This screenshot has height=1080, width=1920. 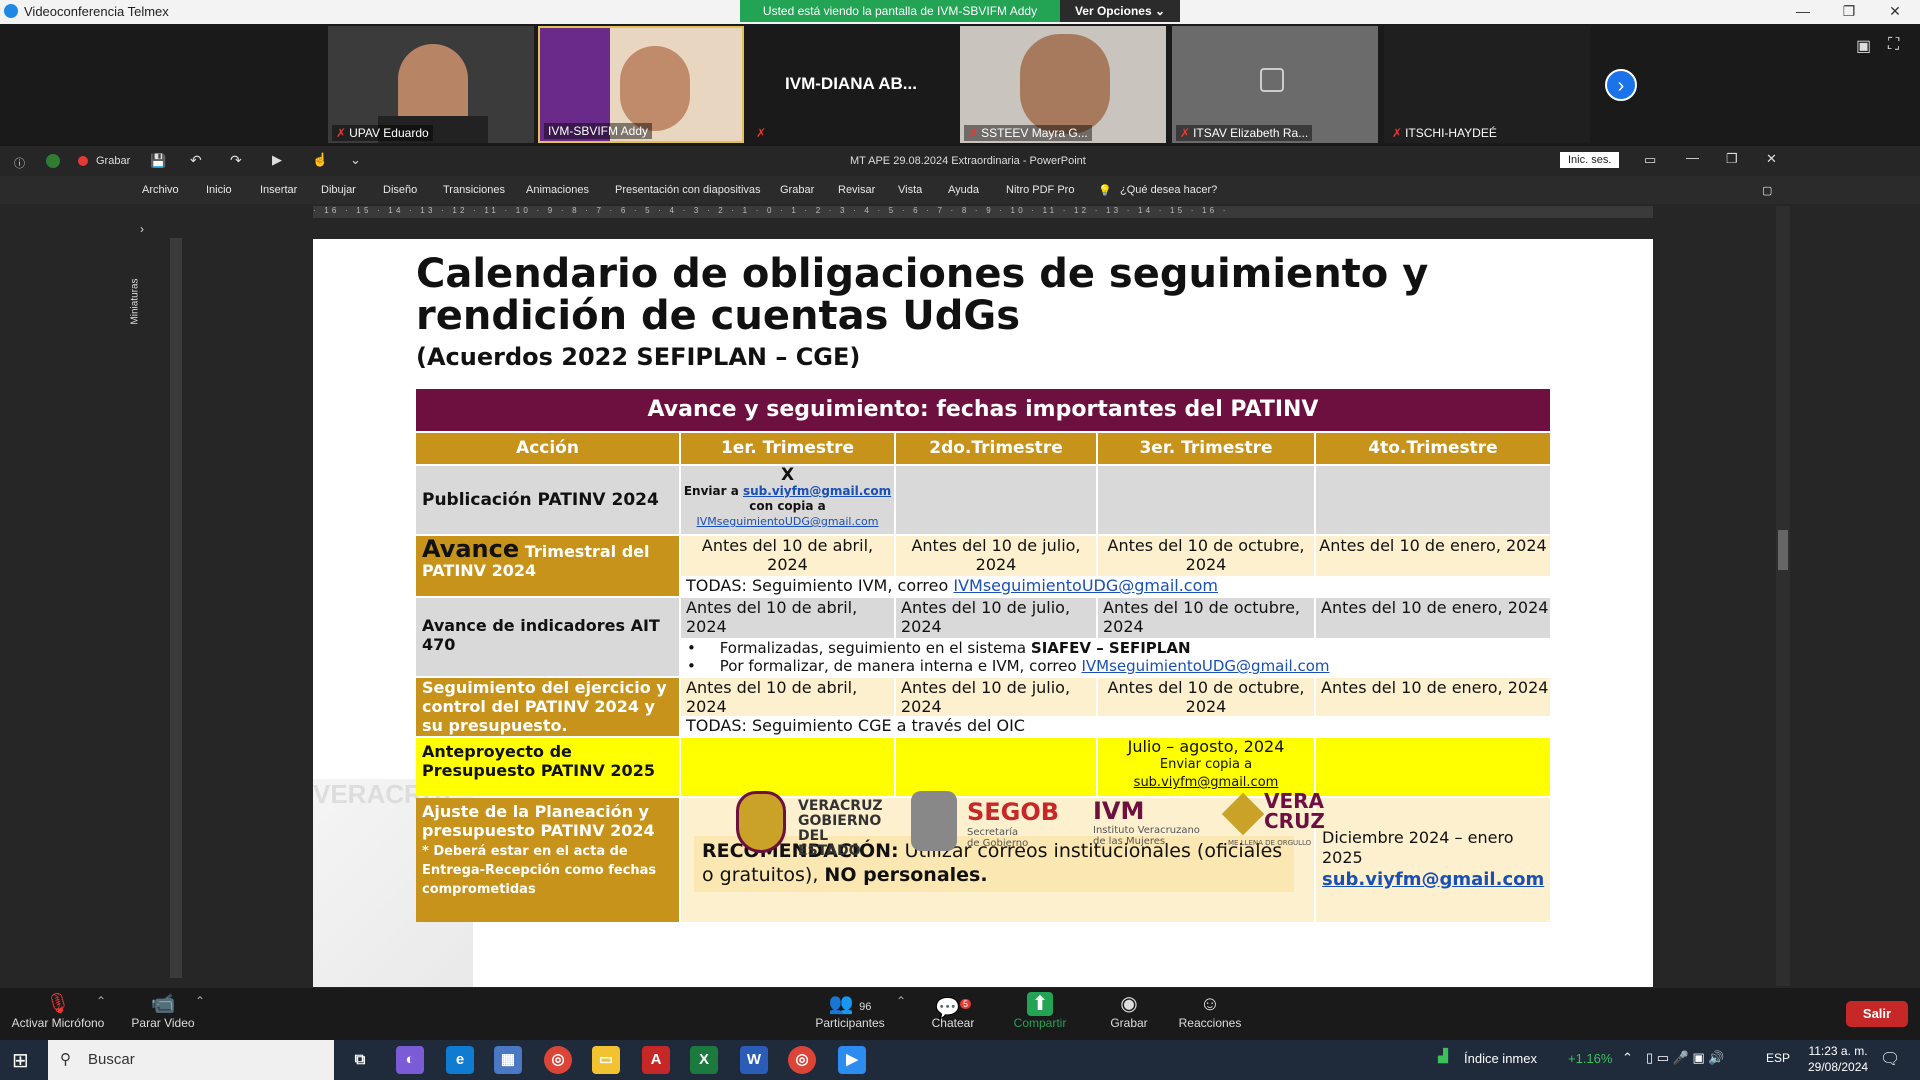 What do you see at coordinates (787, 448) in the screenshot?
I see `header-q1: 1er. Trimestre` at bounding box center [787, 448].